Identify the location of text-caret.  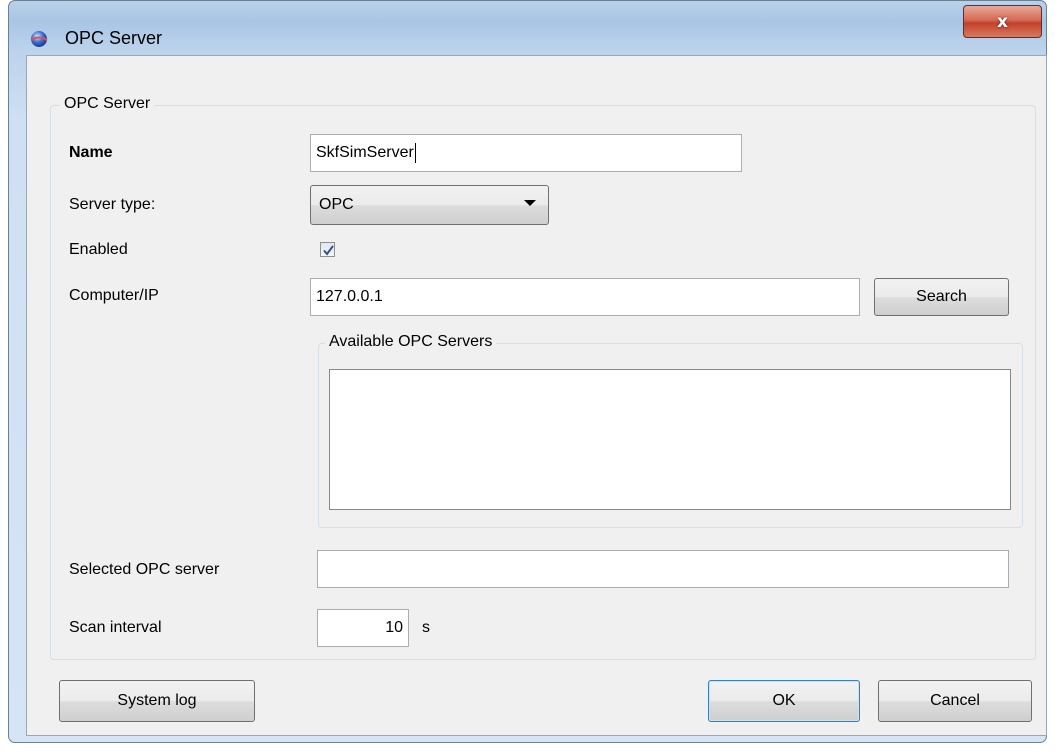
(415, 153).